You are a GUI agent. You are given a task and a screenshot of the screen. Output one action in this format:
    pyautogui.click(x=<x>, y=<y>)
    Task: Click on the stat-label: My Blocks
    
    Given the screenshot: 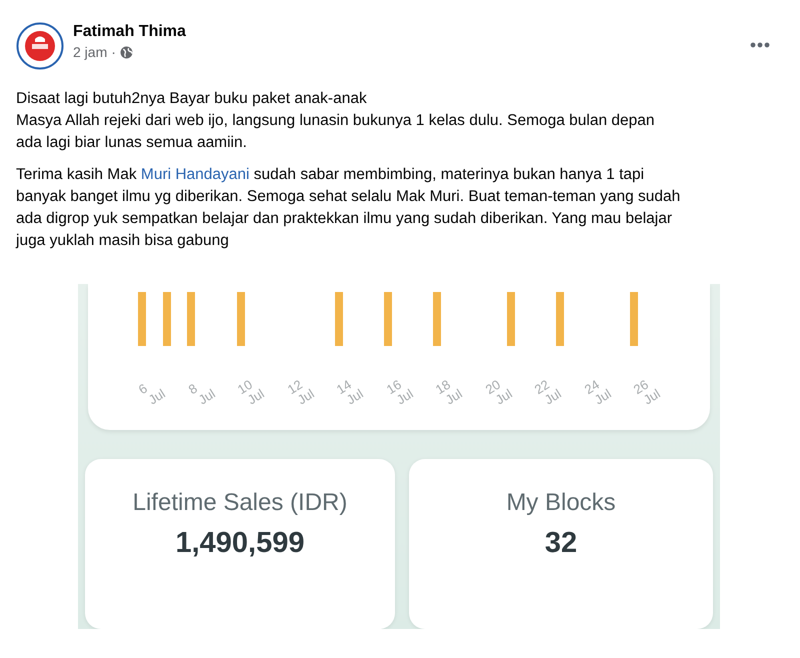 What is the action you would take?
    pyautogui.click(x=561, y=503)
    